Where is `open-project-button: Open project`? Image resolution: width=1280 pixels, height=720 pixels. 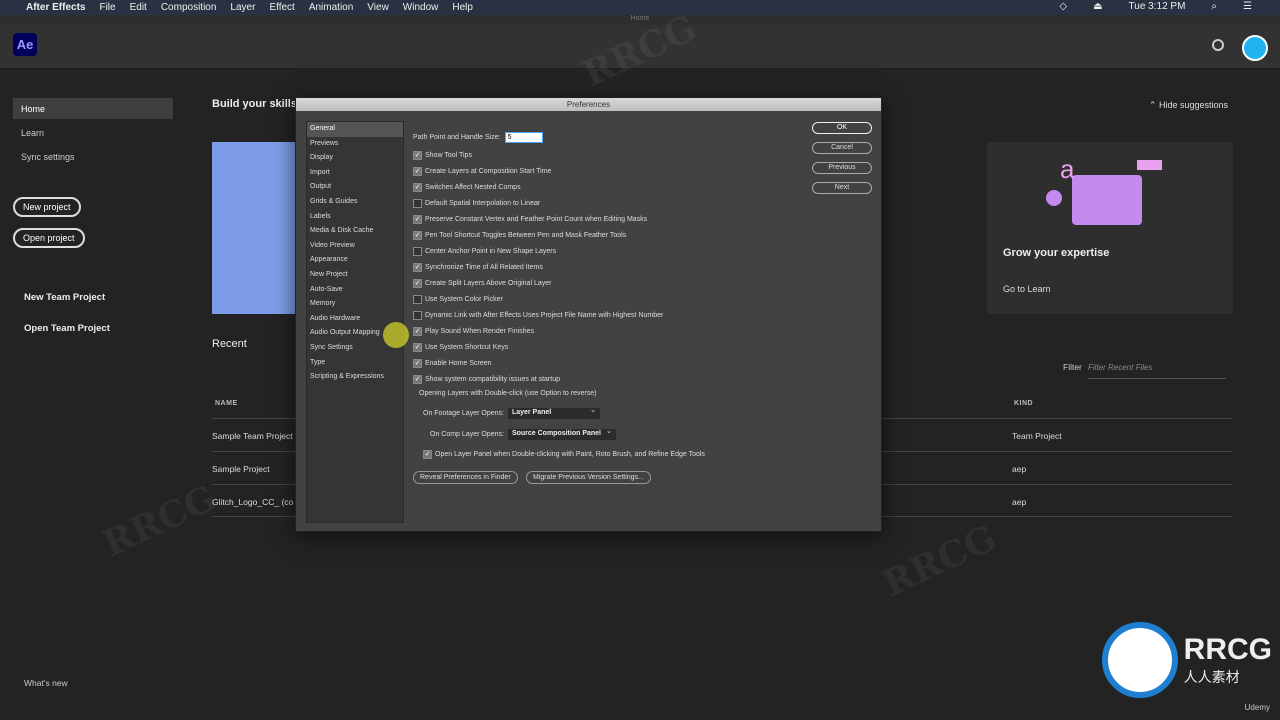
open-project-button: Open project is located at coordinates (49, 238).